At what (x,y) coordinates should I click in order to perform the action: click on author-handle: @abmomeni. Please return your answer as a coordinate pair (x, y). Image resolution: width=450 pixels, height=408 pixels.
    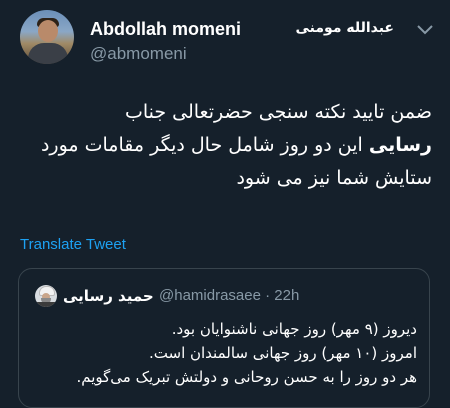
    Looking at the image, I should click on (138, 54).